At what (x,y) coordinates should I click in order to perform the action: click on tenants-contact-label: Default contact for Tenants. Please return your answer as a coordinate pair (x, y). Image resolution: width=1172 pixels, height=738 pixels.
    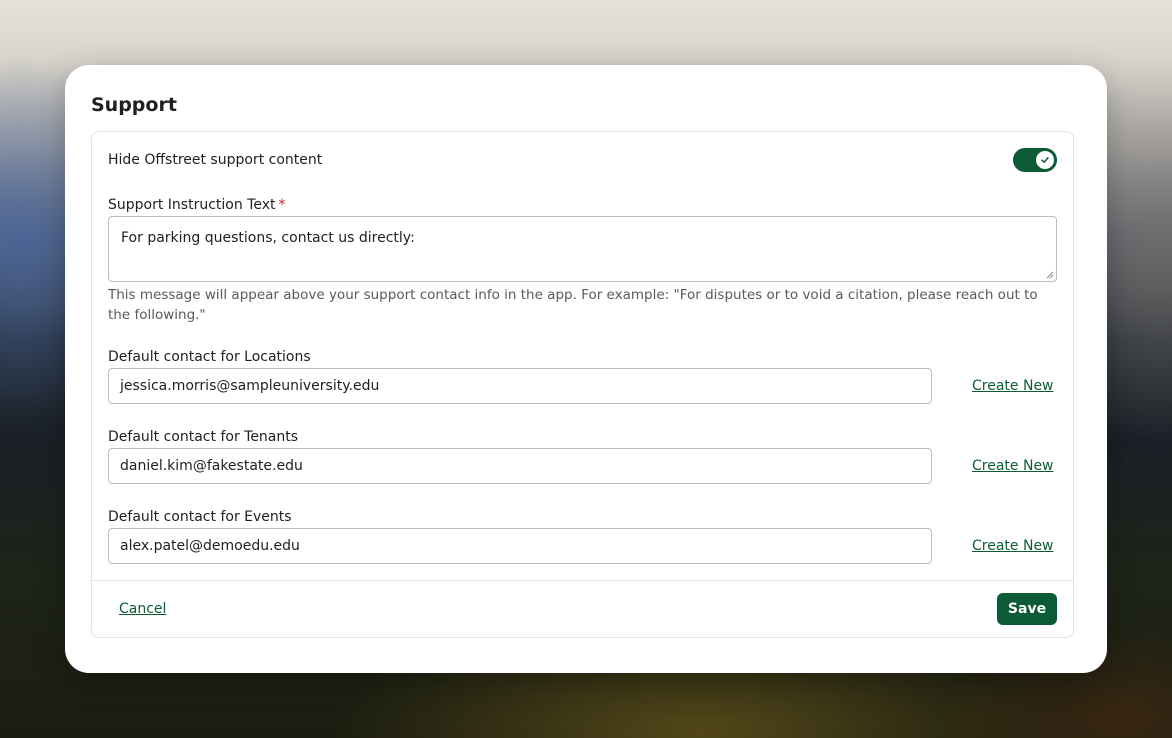
    Looking at the image, I should click on (203, 437).